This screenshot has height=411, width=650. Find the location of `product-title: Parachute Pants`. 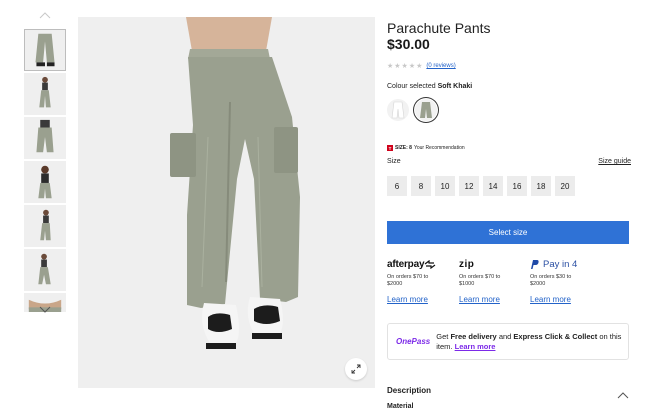

product-title: Parachute Pants is located at coordinates (439, 28).